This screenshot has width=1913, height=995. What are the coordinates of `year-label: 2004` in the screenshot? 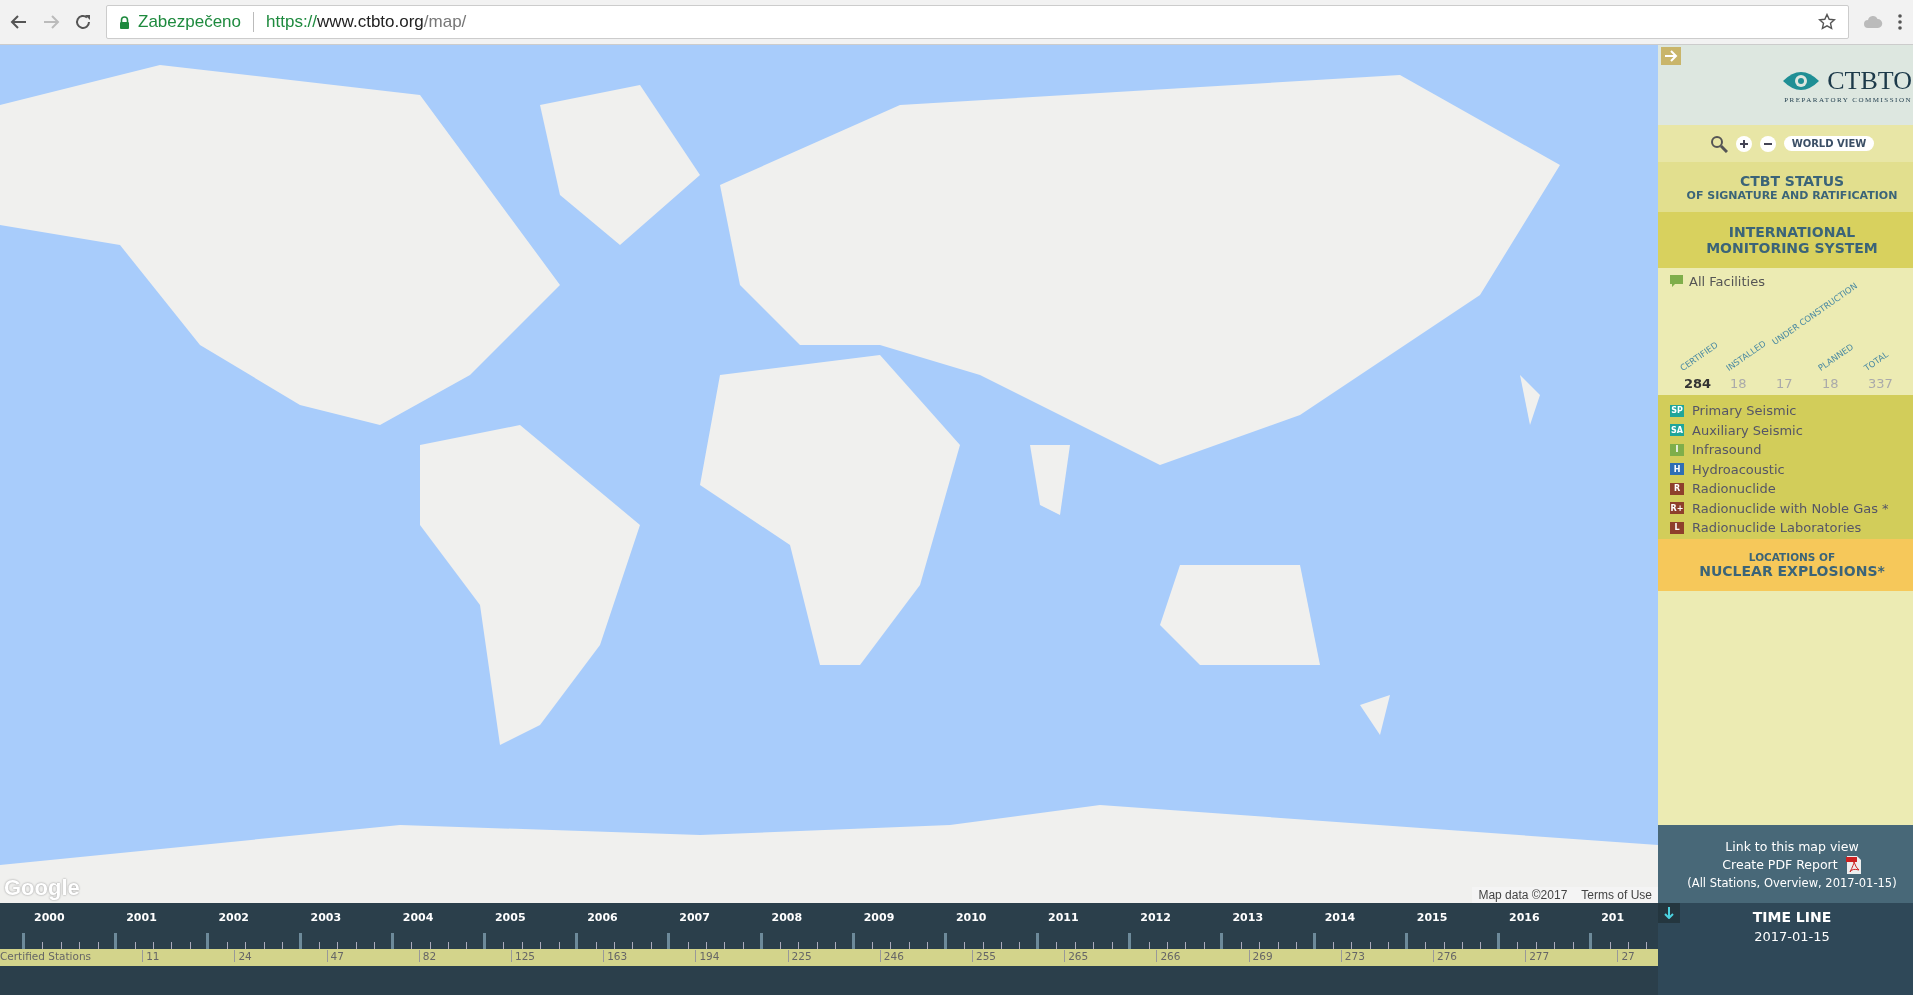 It's located at (418, 917).